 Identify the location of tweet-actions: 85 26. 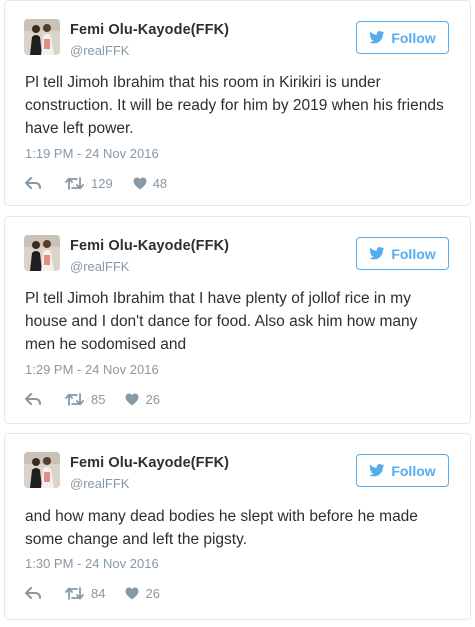
(92, 399).